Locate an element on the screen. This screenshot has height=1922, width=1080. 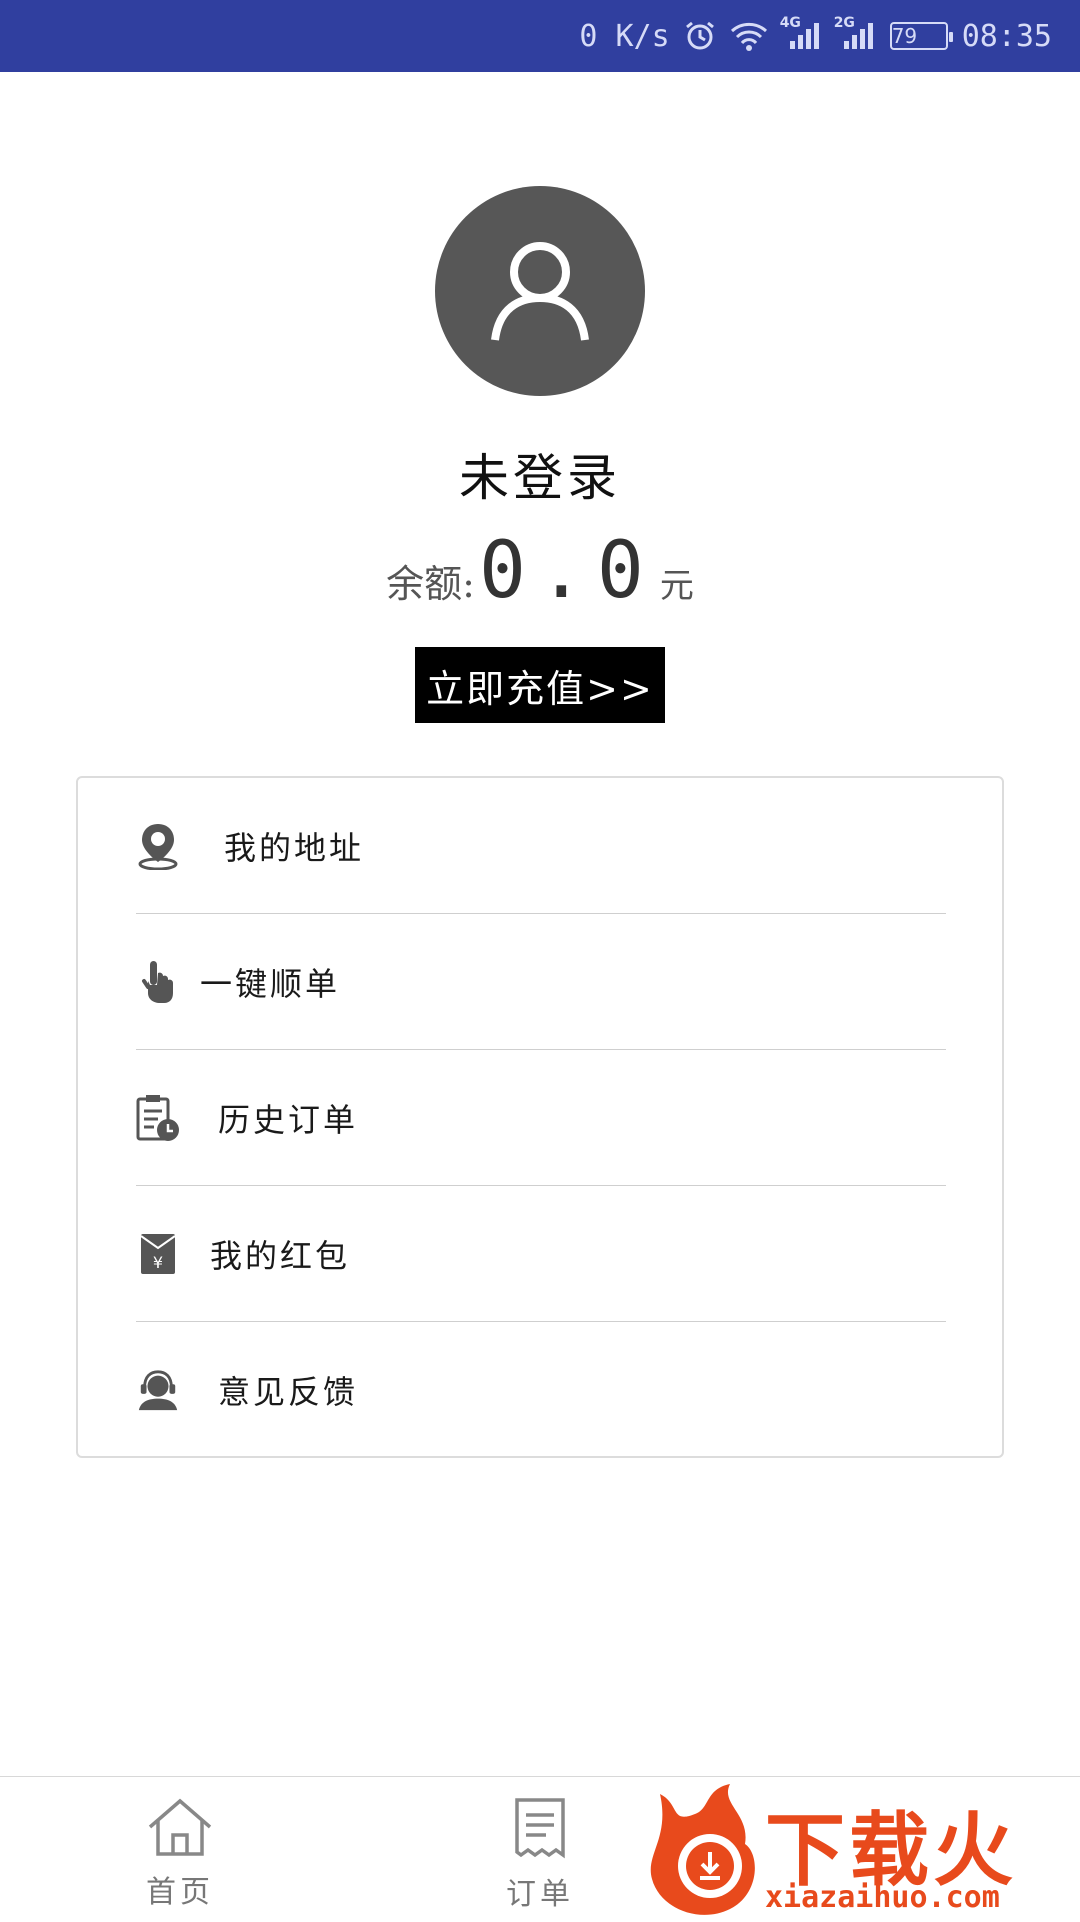
username: 未登录 is located at coordinates (540, 474).